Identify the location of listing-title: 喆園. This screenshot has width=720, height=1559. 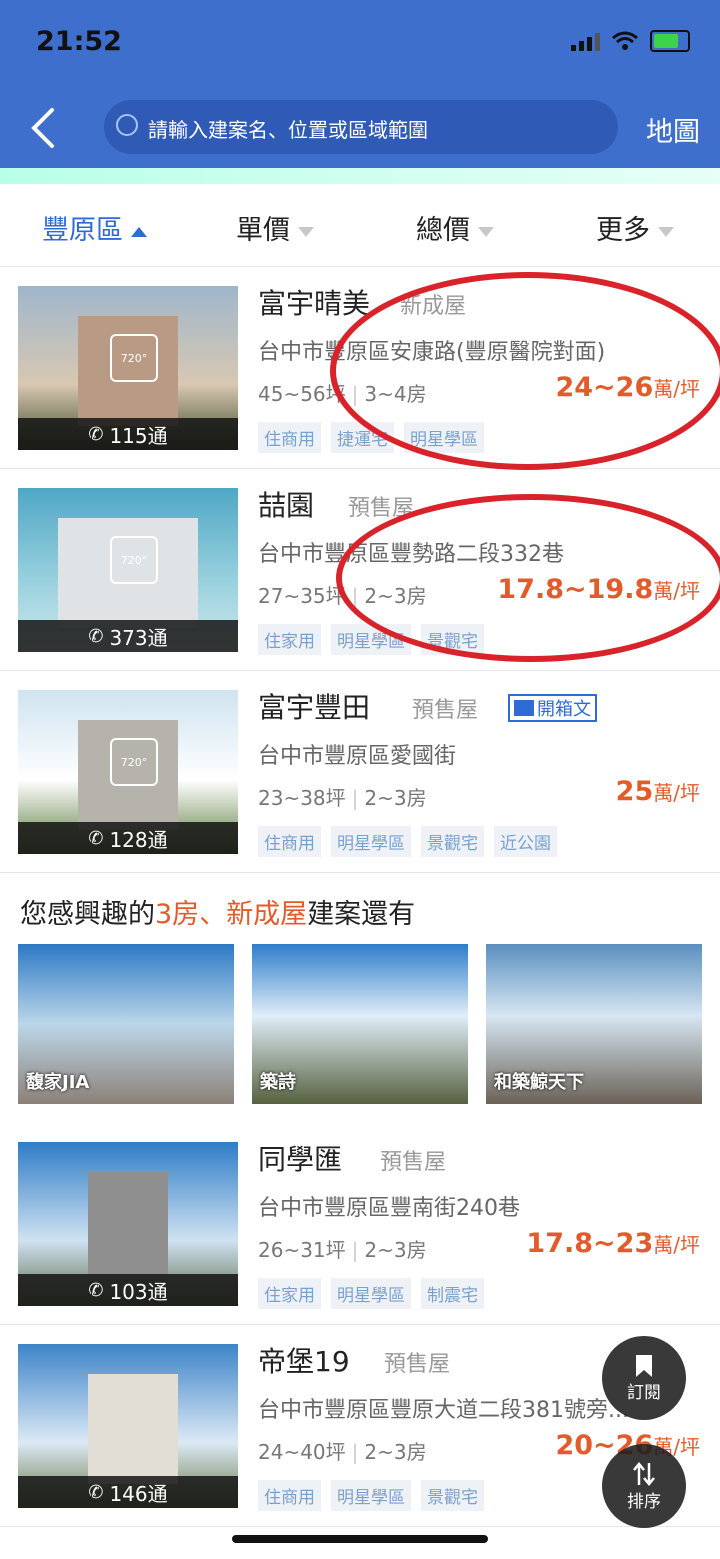
(286, 505).